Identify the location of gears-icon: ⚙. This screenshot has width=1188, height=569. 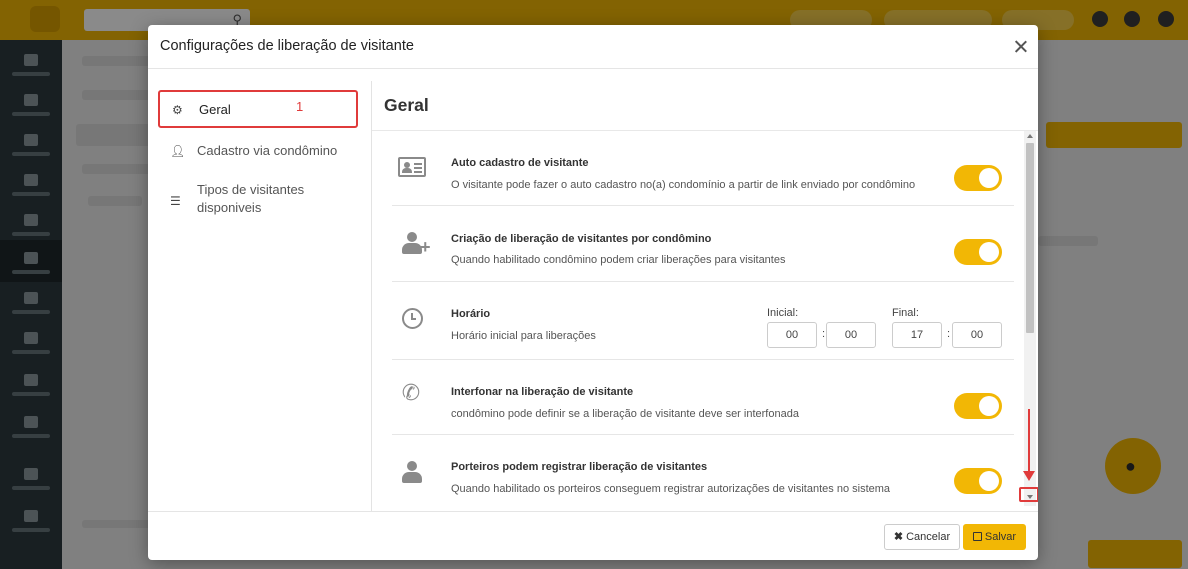
(177, 110).